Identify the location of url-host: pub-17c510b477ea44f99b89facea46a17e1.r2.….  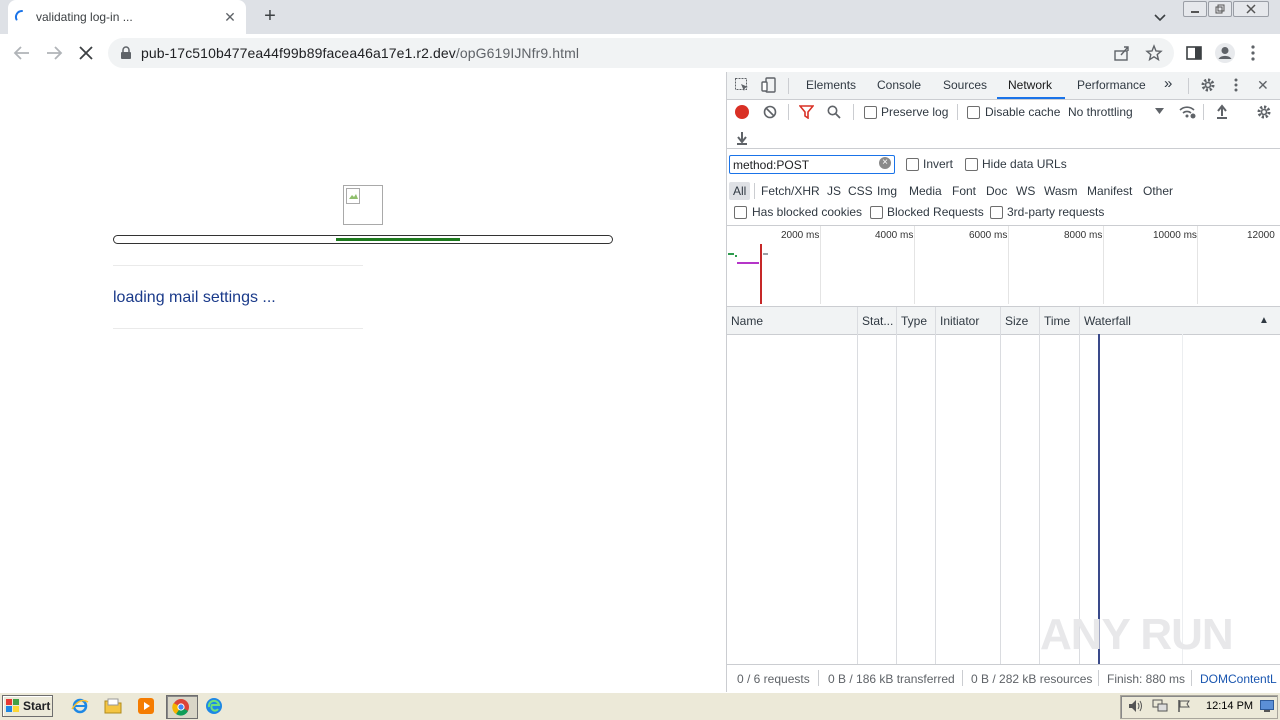
(298, 53).